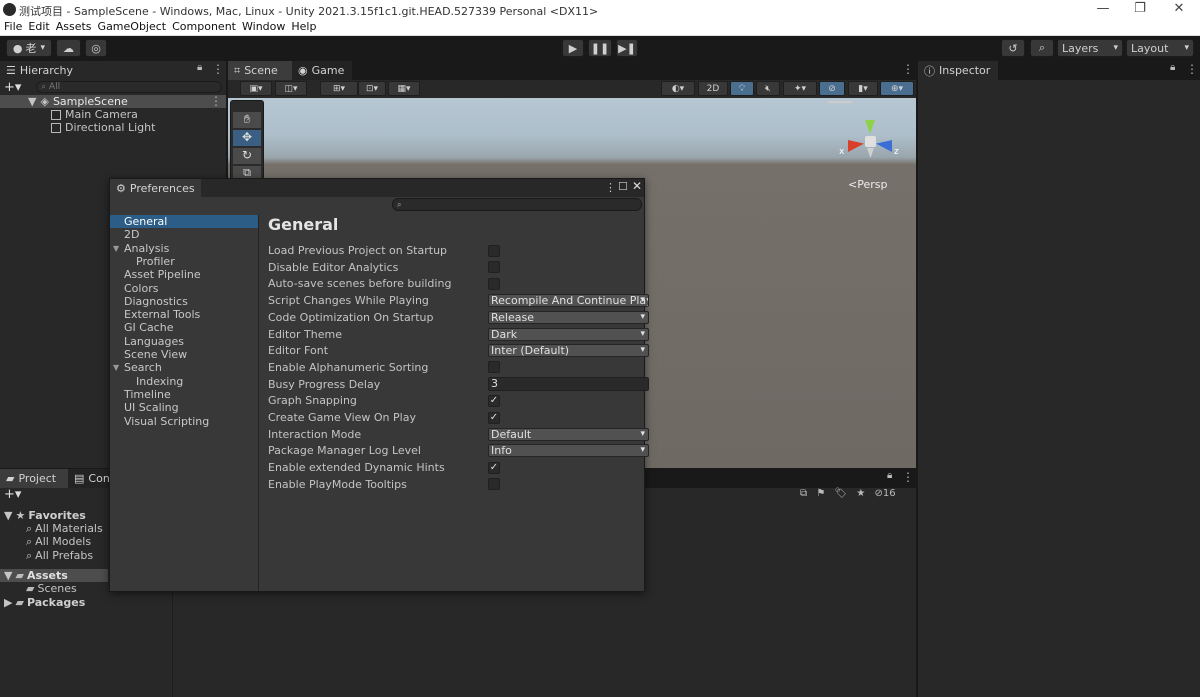  Describe the element at coordinates (247, 120) in the screenshot. I see `hand-tool-button: ✋︎` at that location.